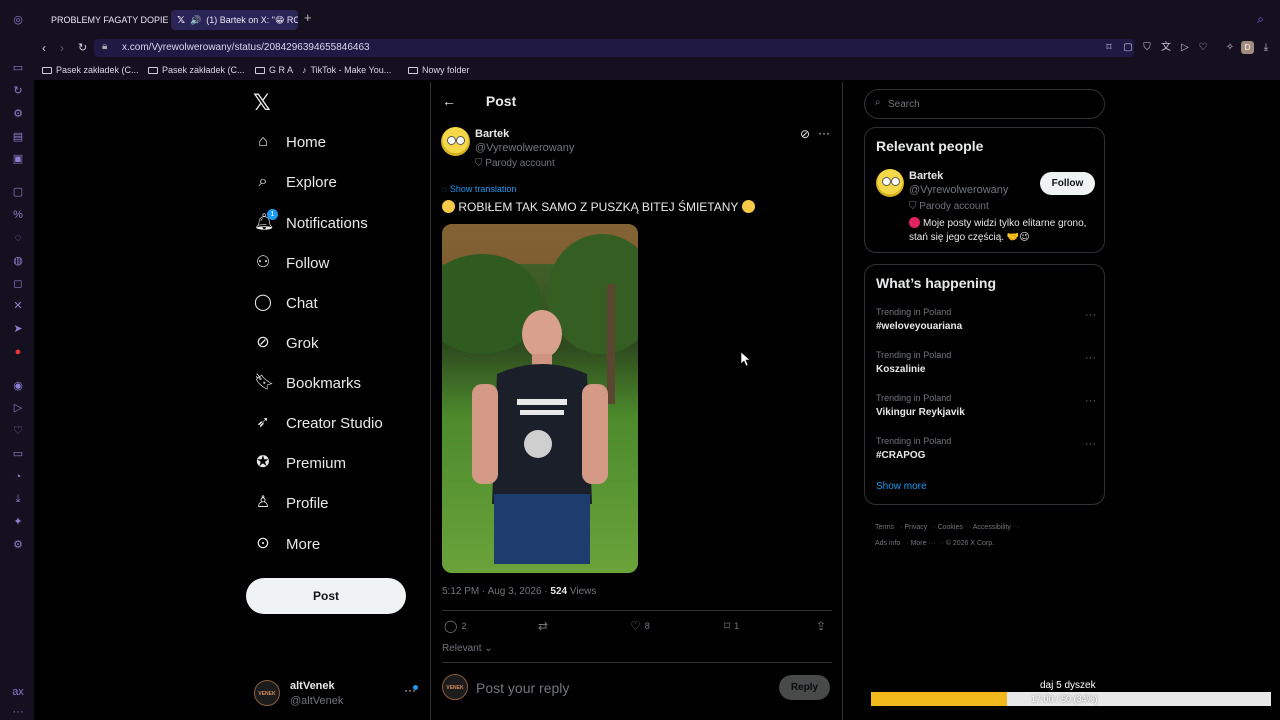  What do you see at coordinates (1067, 183) in the screenshot?
I see `follow-button: Follow` at bounding box center [1067, 183].